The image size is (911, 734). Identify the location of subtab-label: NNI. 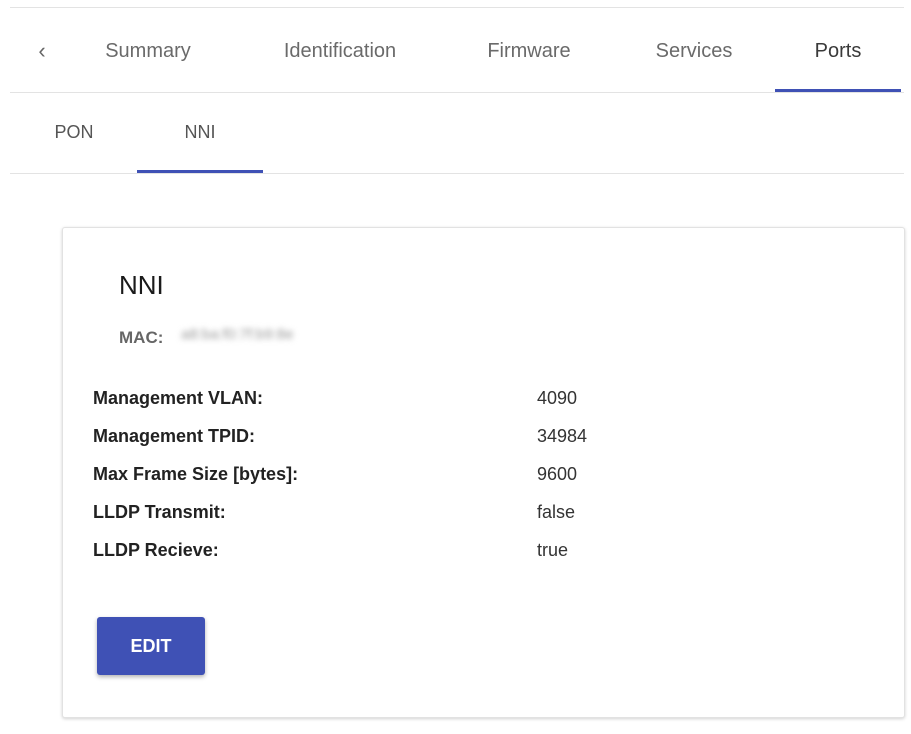
(200, 132).